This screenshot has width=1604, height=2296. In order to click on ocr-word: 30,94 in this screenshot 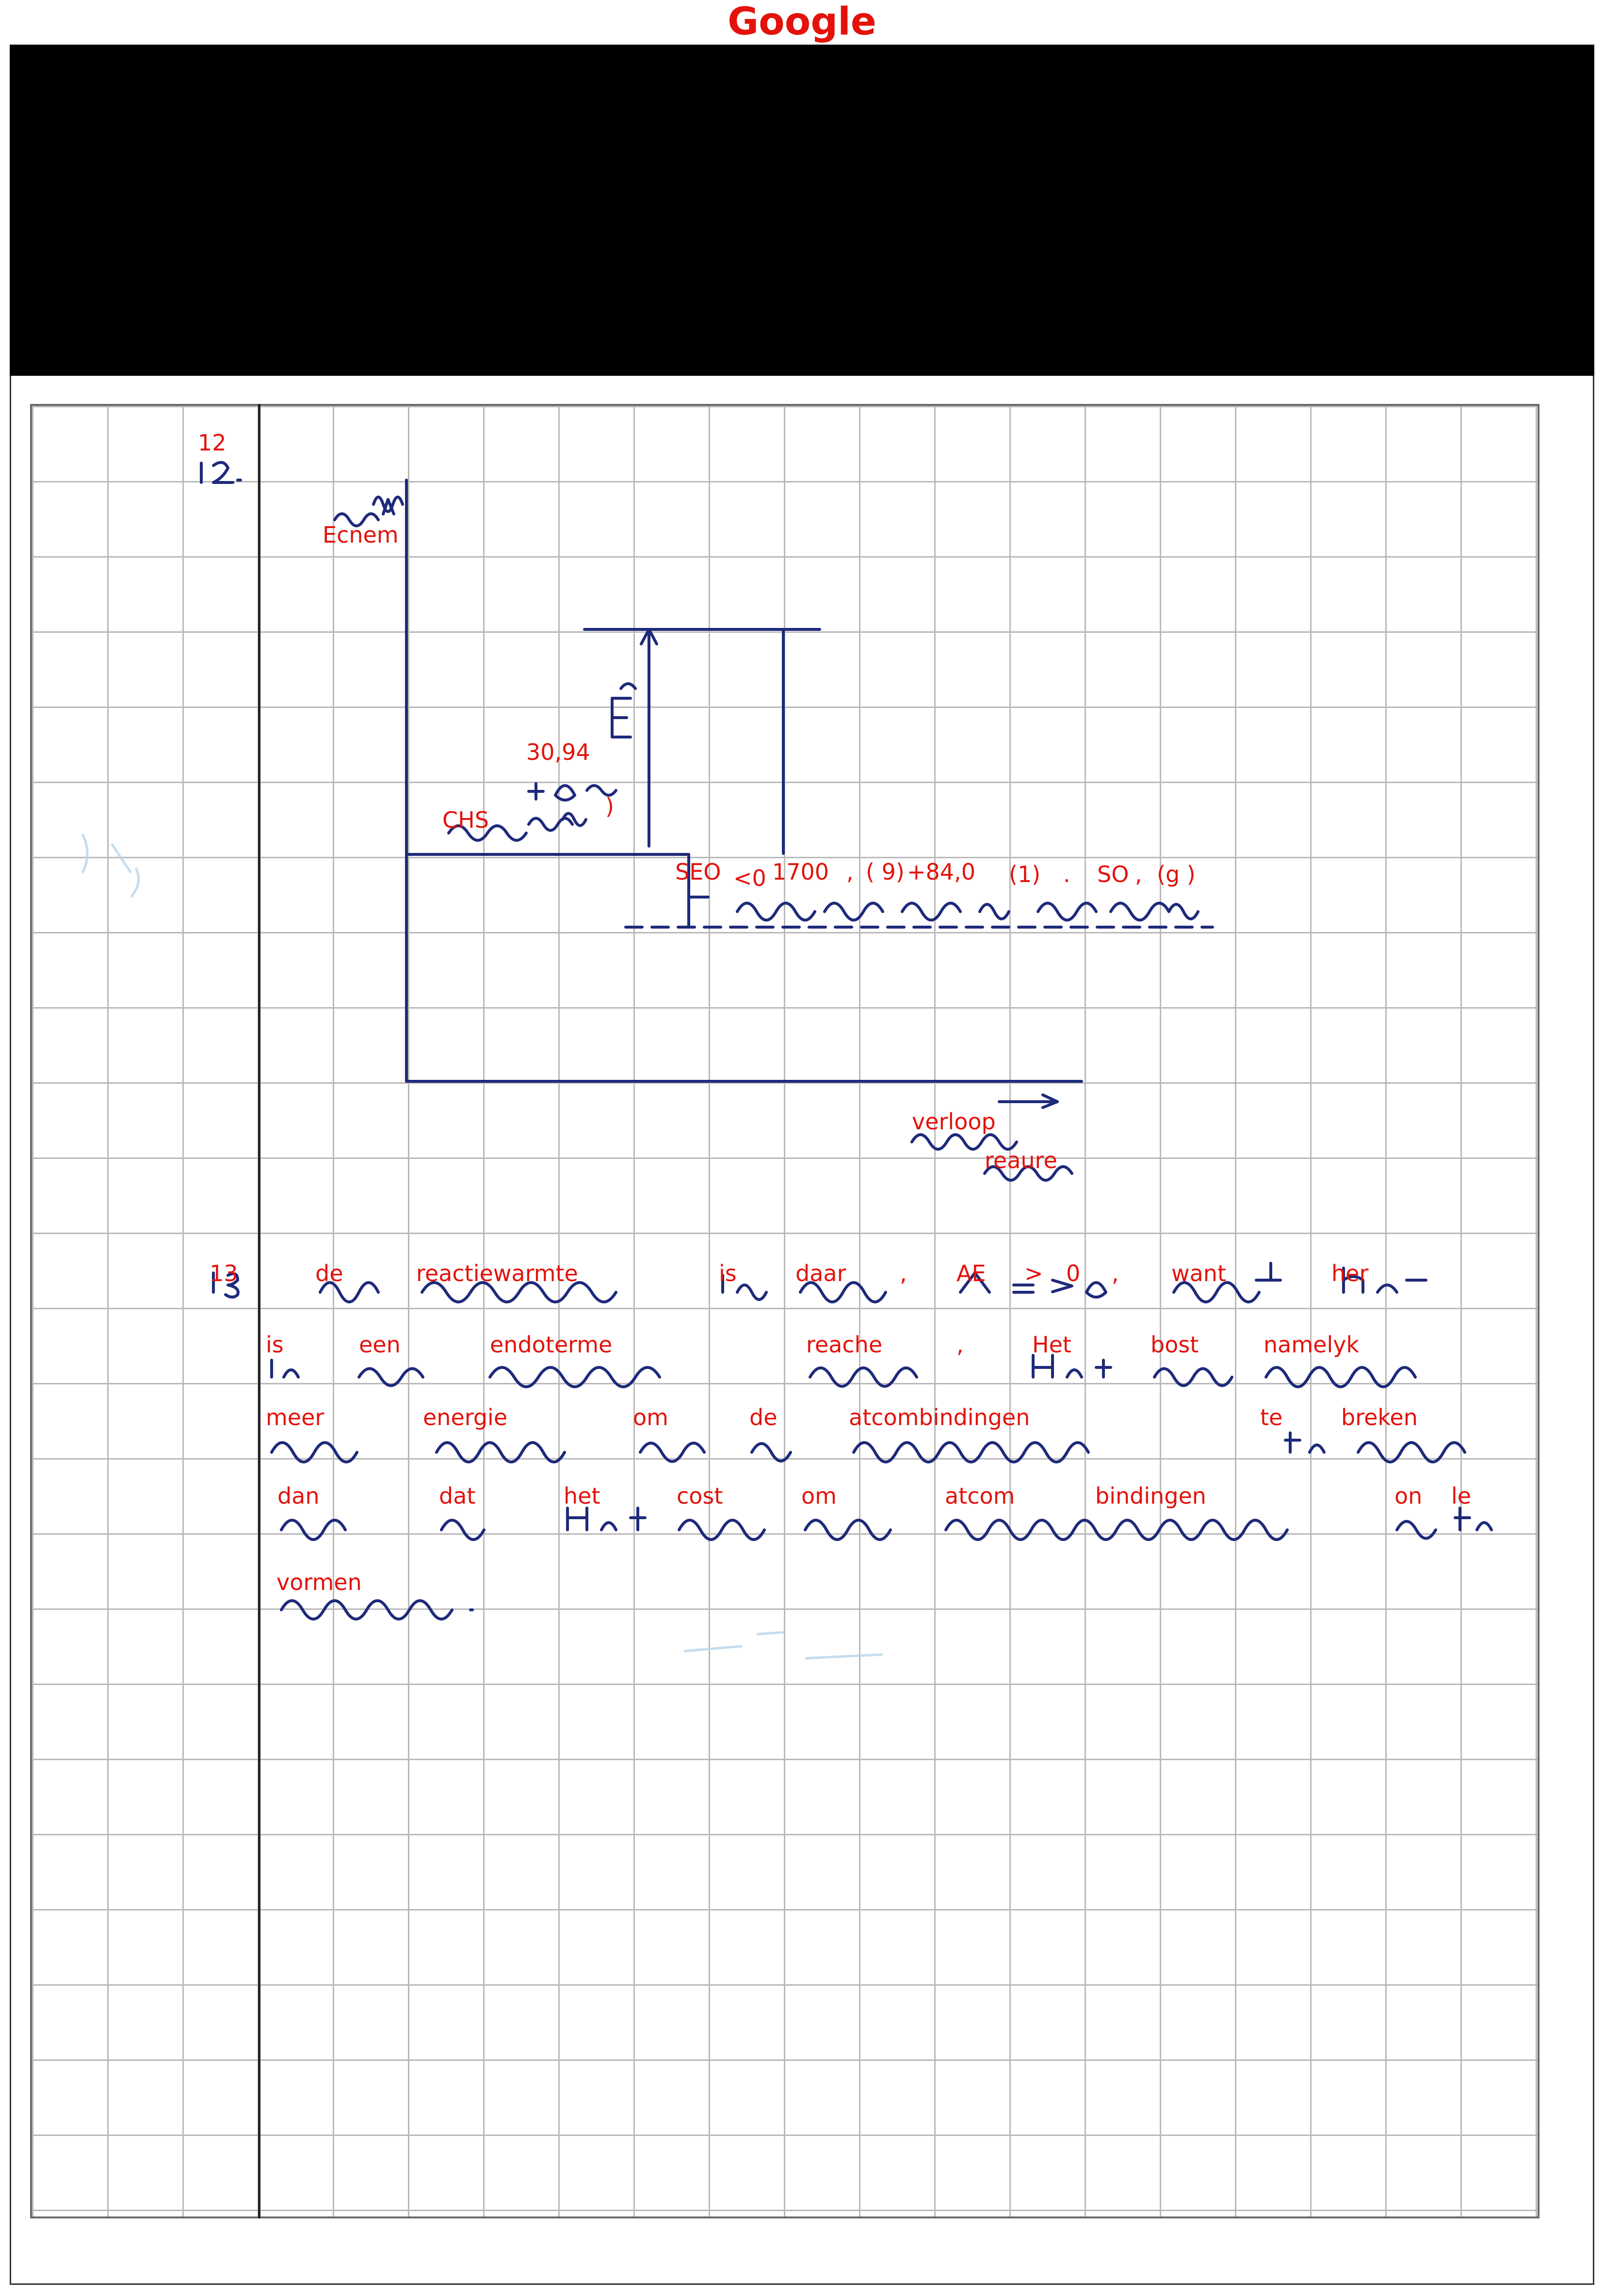, I will do `click(558, 752)`.